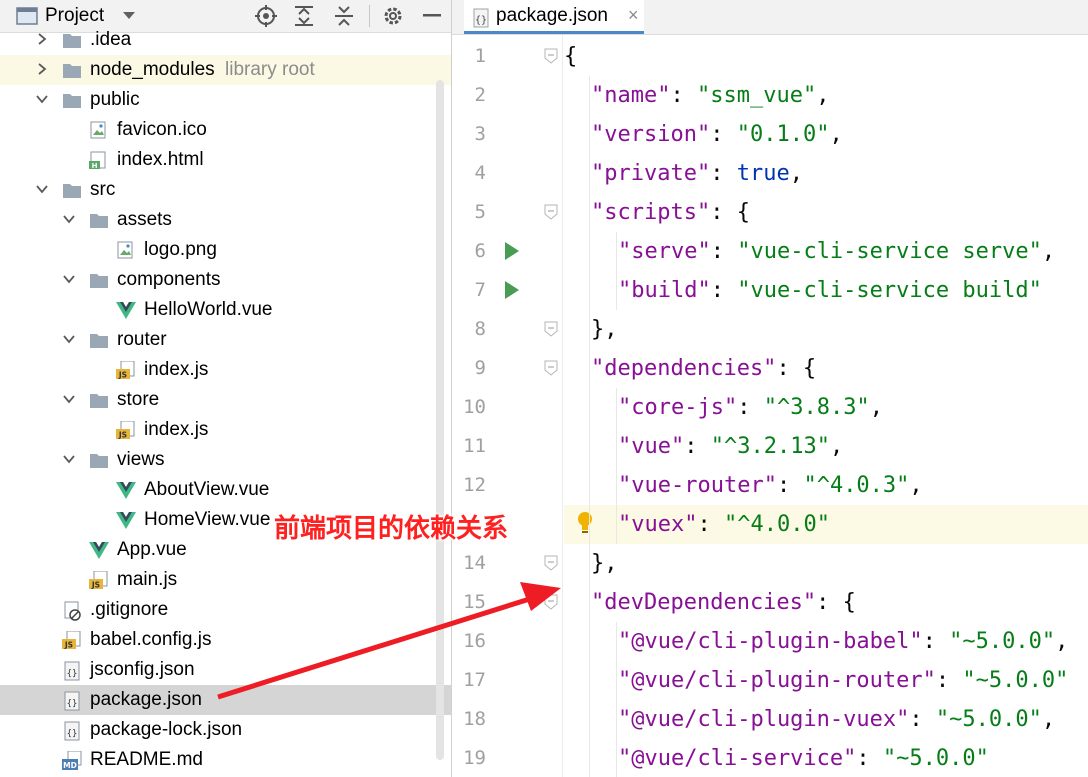  Describe the element at coordinates (480, 134) in the screenshot. I see `line-number: 3` at that location.